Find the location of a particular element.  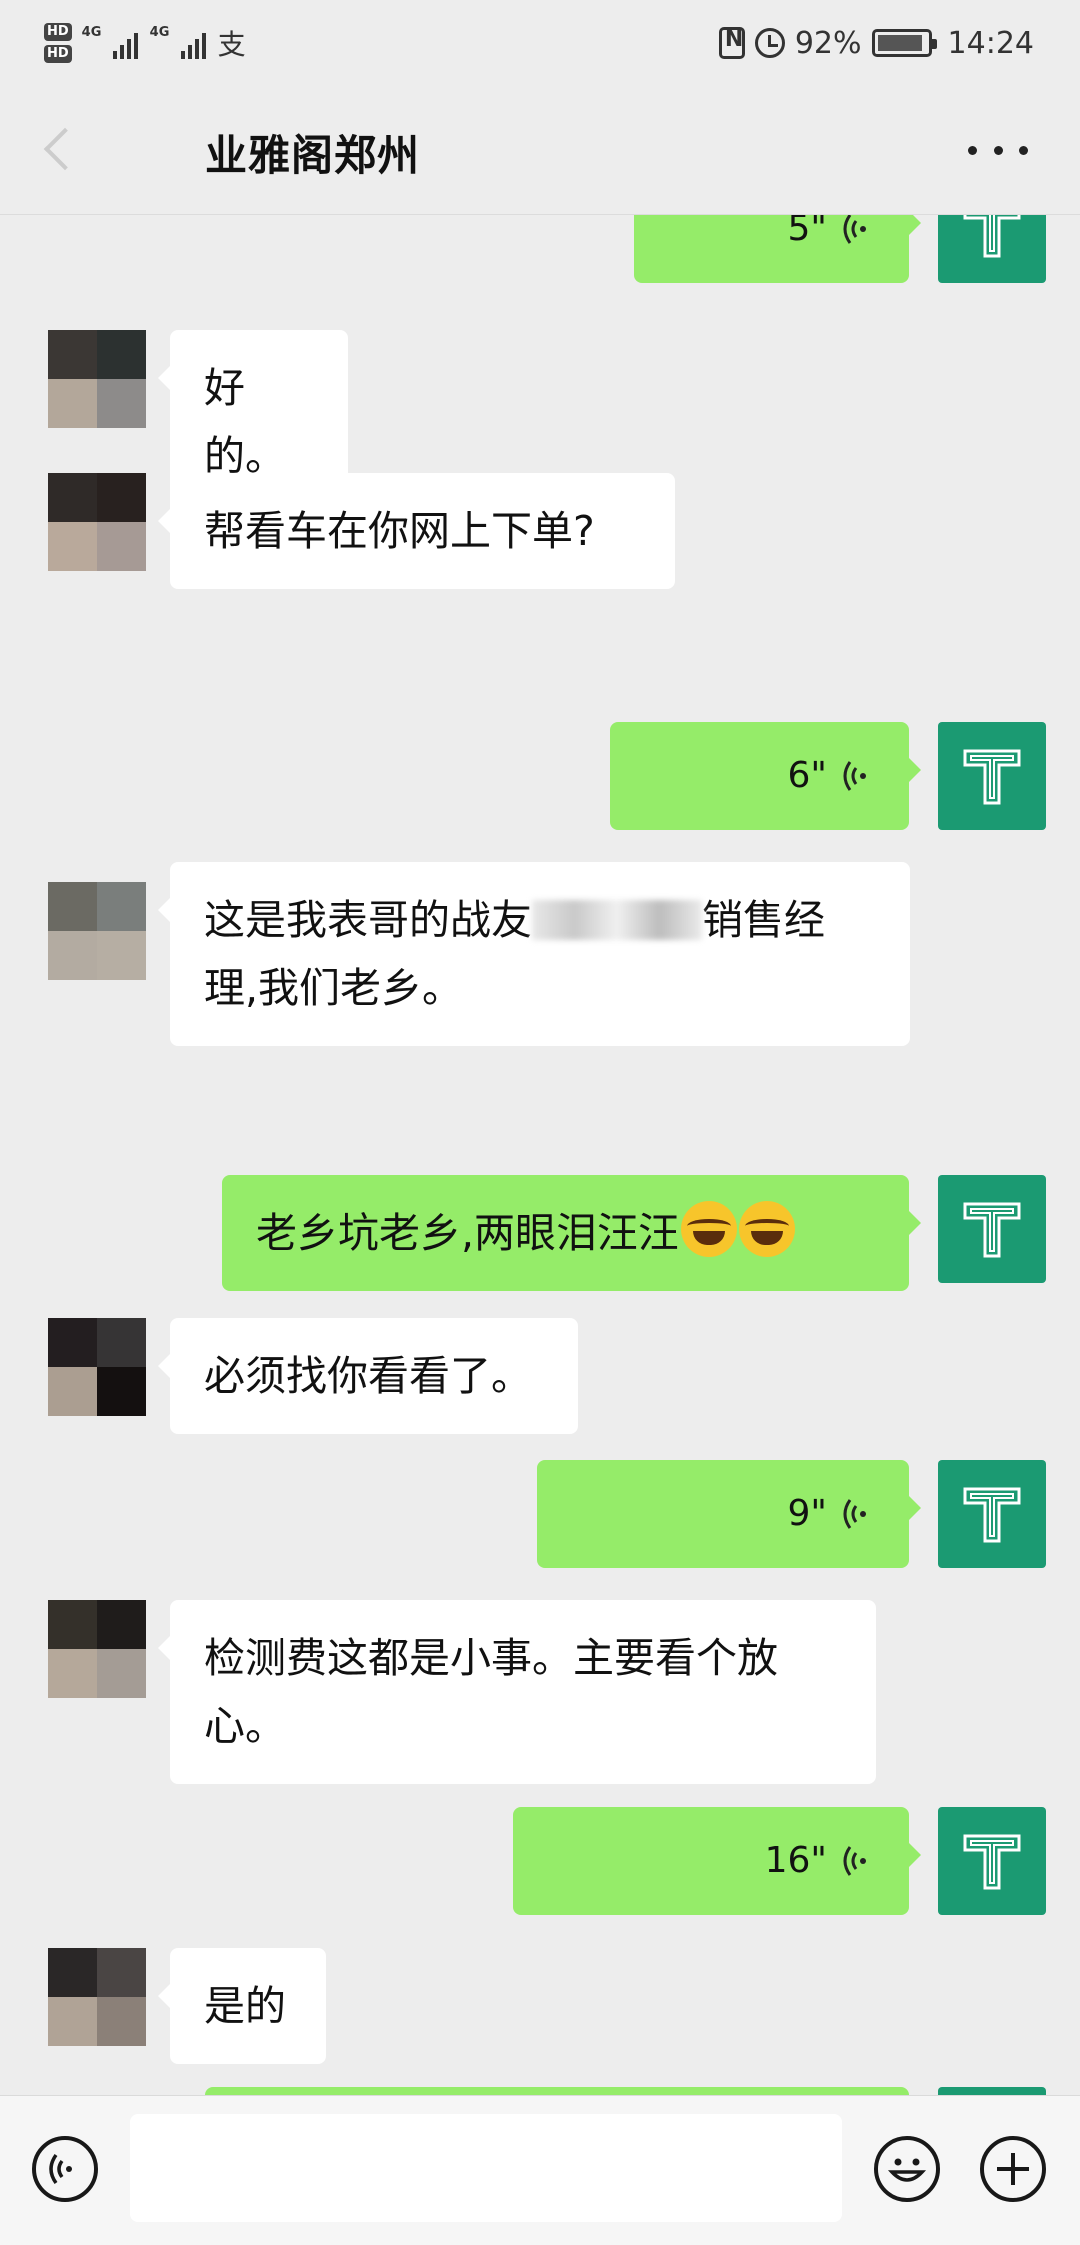

redacted-text is located at coordinates (617, 920).